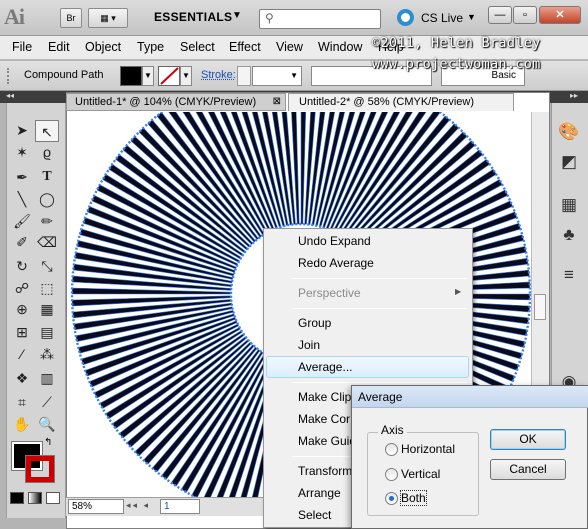 Image resolution: width=588 pixels, height=529 pixels. What do you see at coordinates (569, 205) in the screenshot?
I see `swatches-panel-icon: ▦` at bounding box center [569, 205].